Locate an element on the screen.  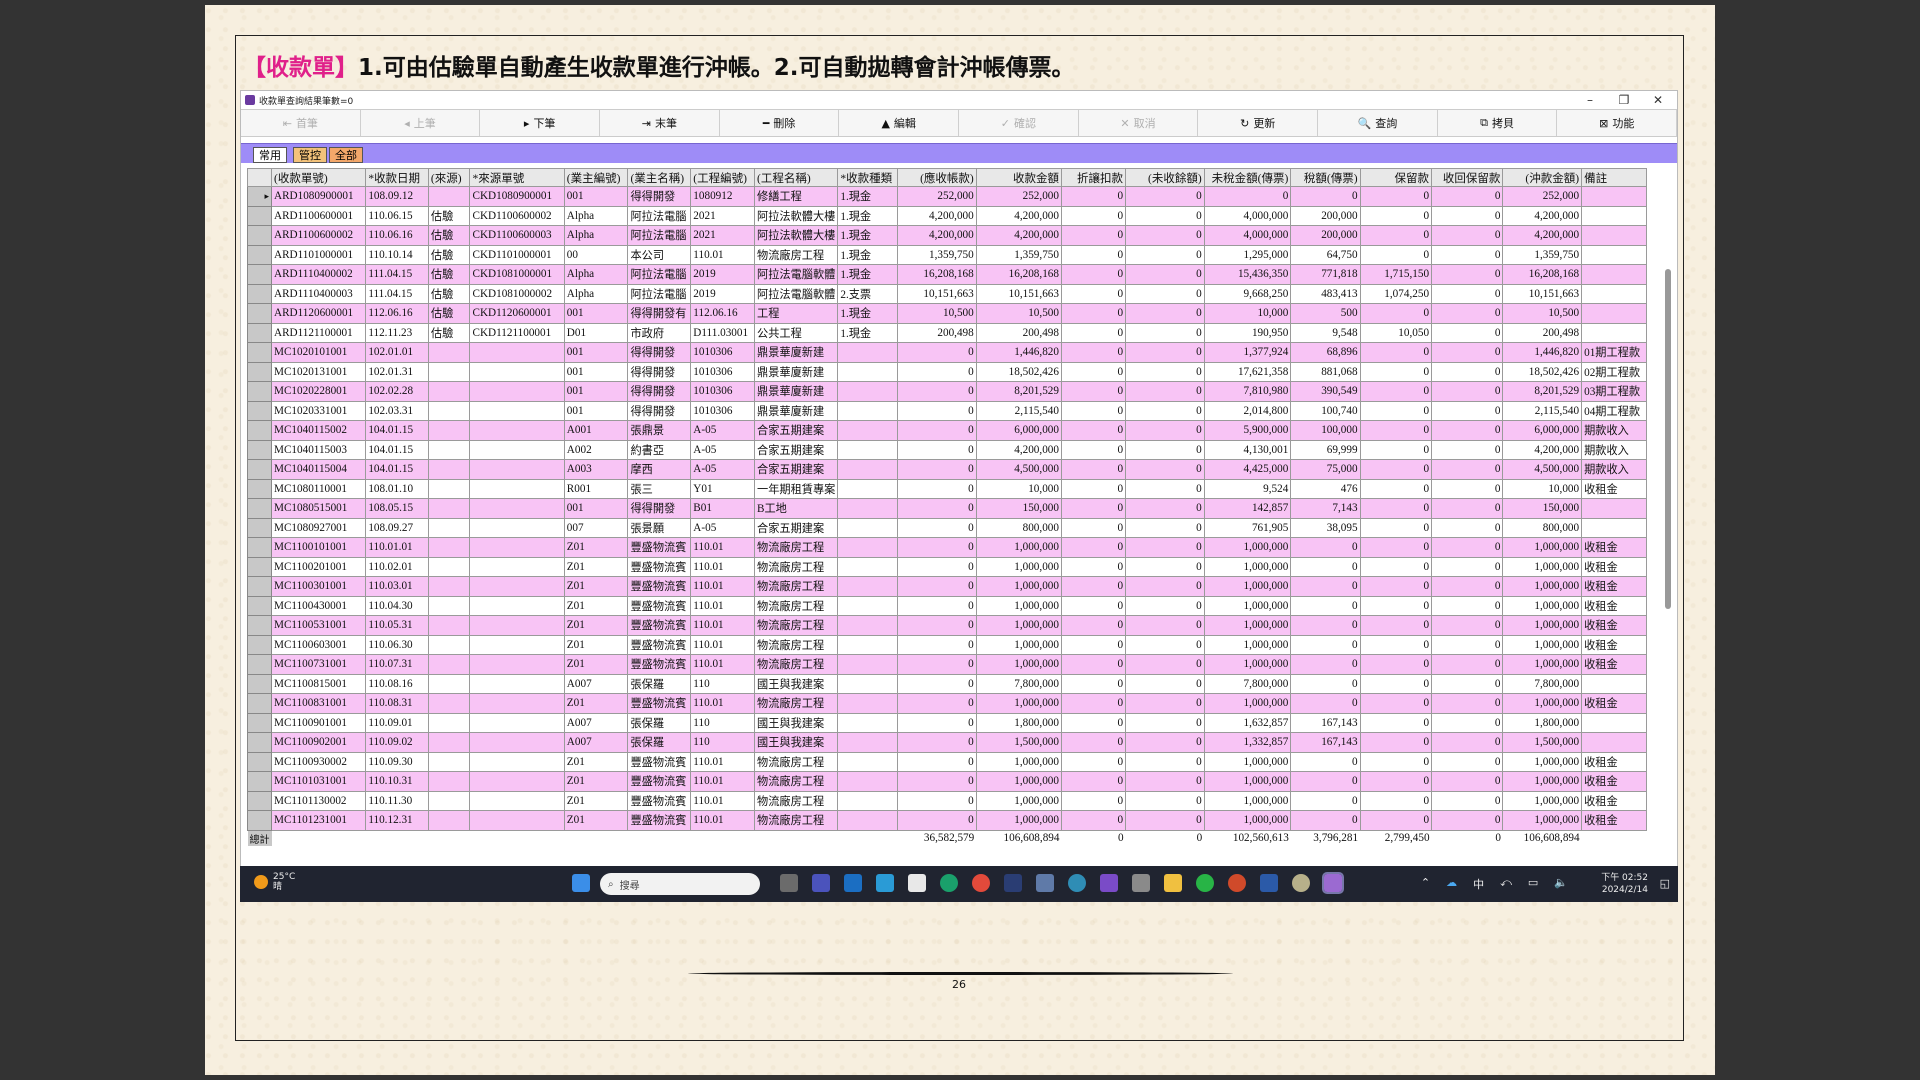
table-cell: 10,151,663 is located at coordinates (1018, 293).